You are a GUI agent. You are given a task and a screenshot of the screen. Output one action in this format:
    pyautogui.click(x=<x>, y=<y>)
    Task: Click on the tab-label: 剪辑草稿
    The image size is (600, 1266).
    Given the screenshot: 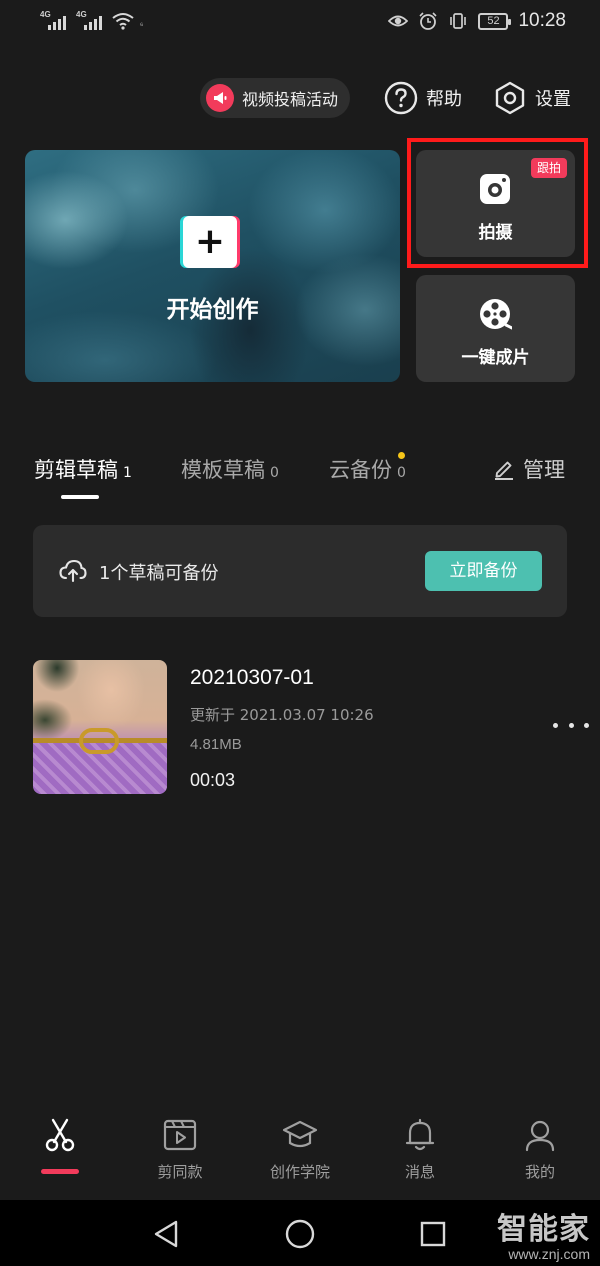 What is the action you would take?
    pyautogui.click(x=76, y=470)
    